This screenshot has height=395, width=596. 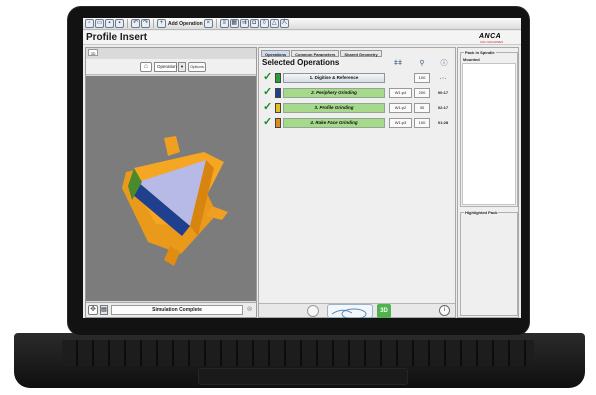 What do you see at coordinates (234, 23) in the screenshot?
I see `grid-icon: ▦` at bounding box center [234, 23].